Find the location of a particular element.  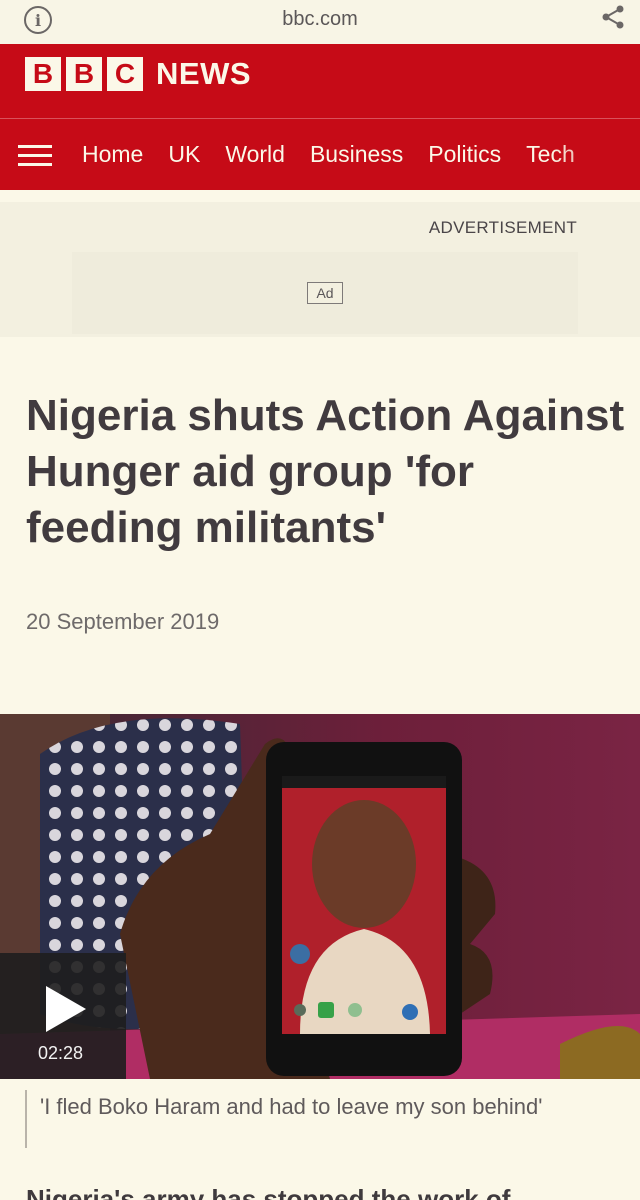

nav-item-politics: Politics is located at coordinates (464, 154).